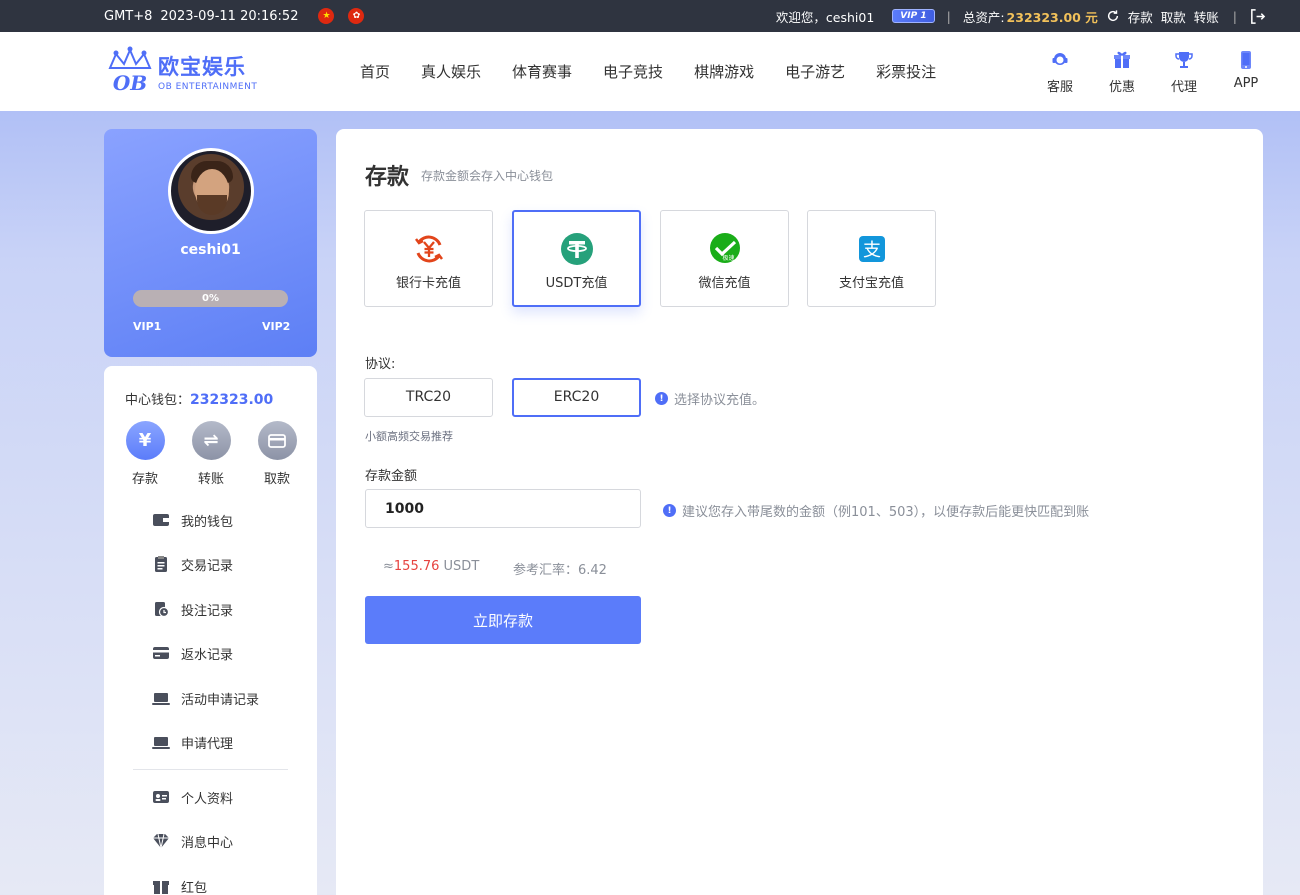  I want to click on sidebar-item-red-packet: 红包, so click(179, 885).